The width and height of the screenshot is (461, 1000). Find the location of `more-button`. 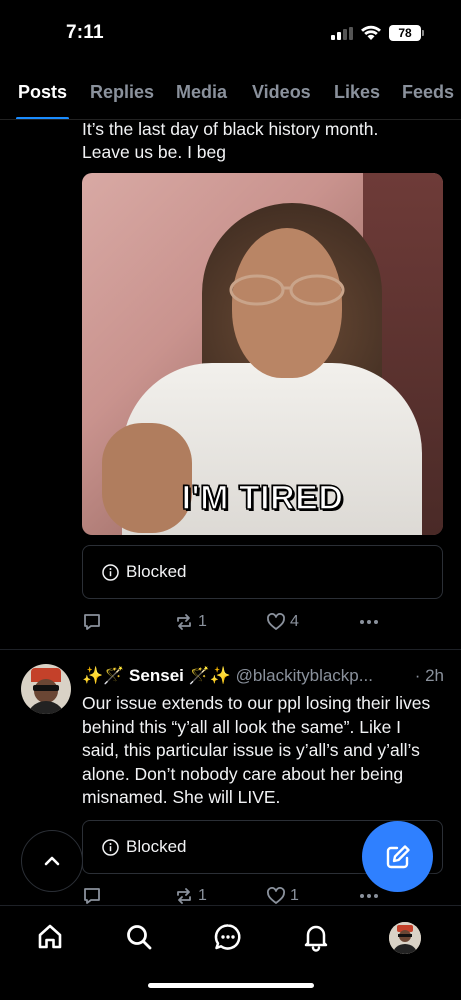

more-button is located at coordinates (369, 622).